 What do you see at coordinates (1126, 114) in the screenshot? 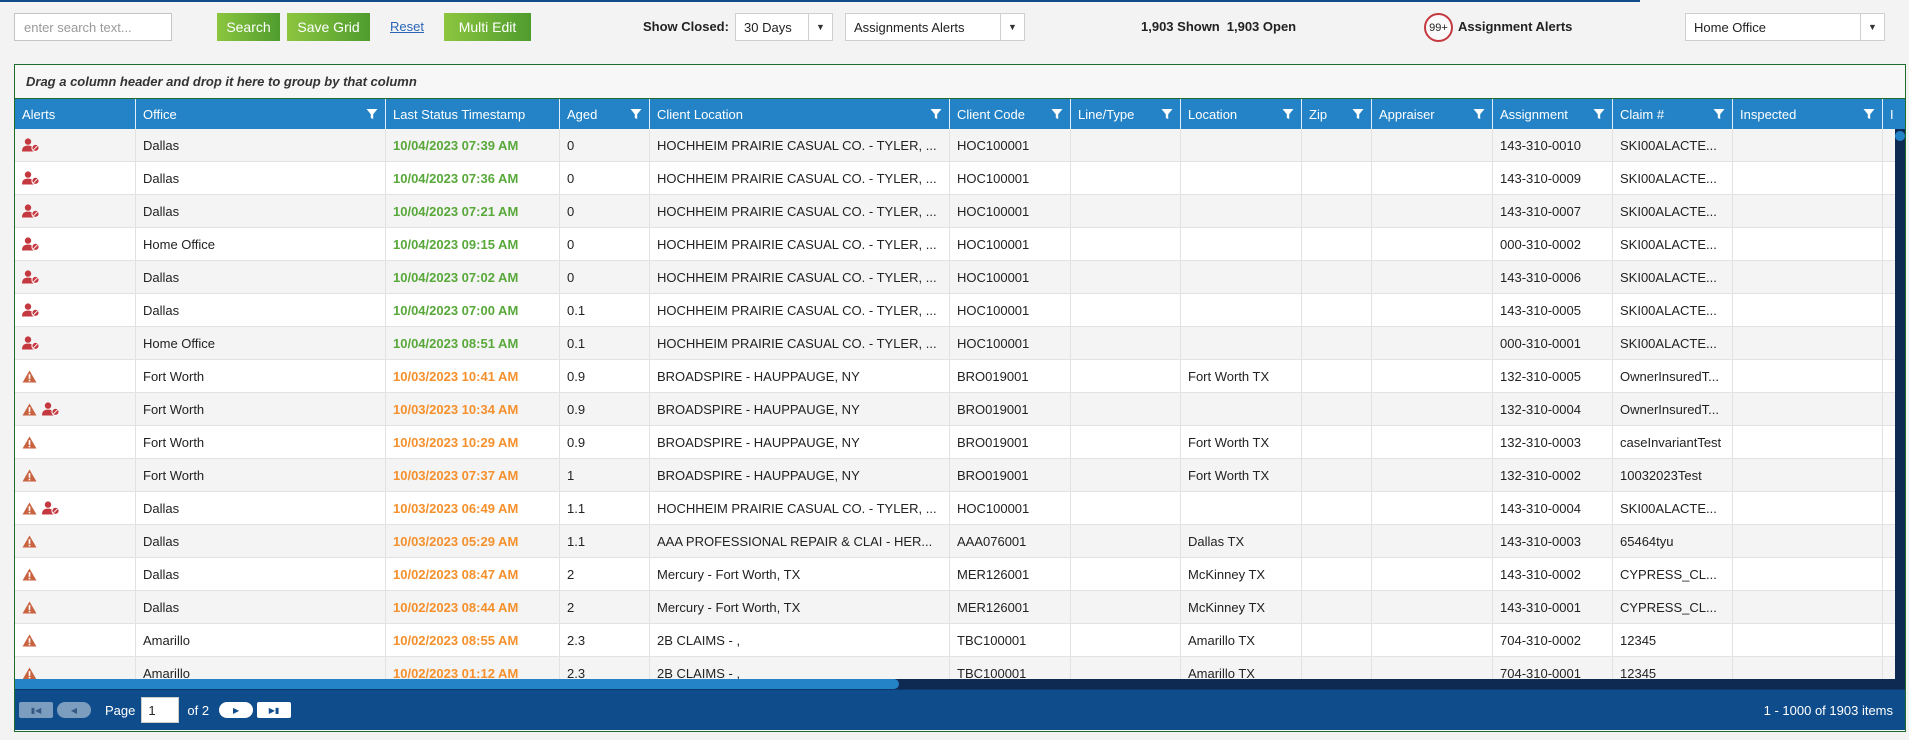
I see `column-header-line-type: Line/Type` at bounding box center [1126, 114].